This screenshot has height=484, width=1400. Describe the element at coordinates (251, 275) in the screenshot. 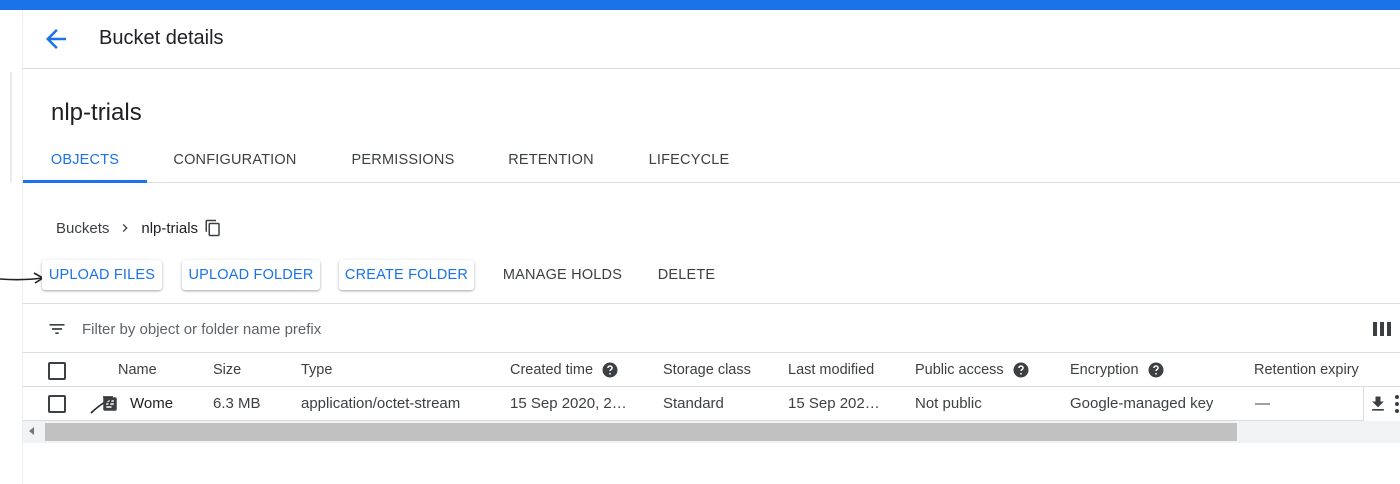

I see `upload-folder-button: UPLOAD FOLDER` at that location.